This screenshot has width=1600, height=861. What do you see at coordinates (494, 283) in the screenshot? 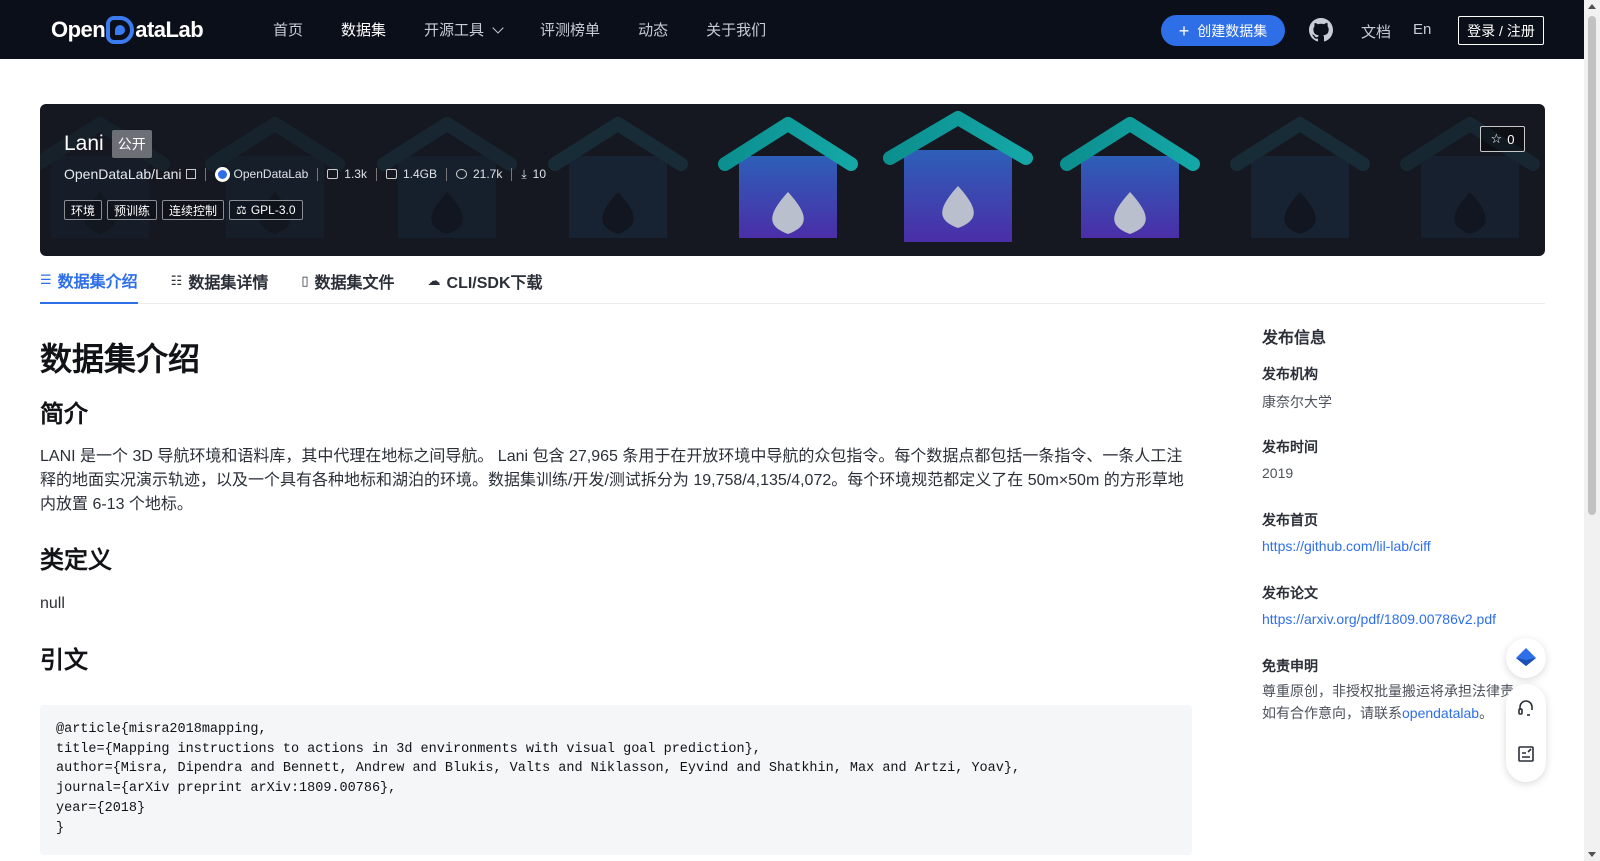
I see `tab-cli-label: CLI/SDK下载` at bounding box center [494, 283].